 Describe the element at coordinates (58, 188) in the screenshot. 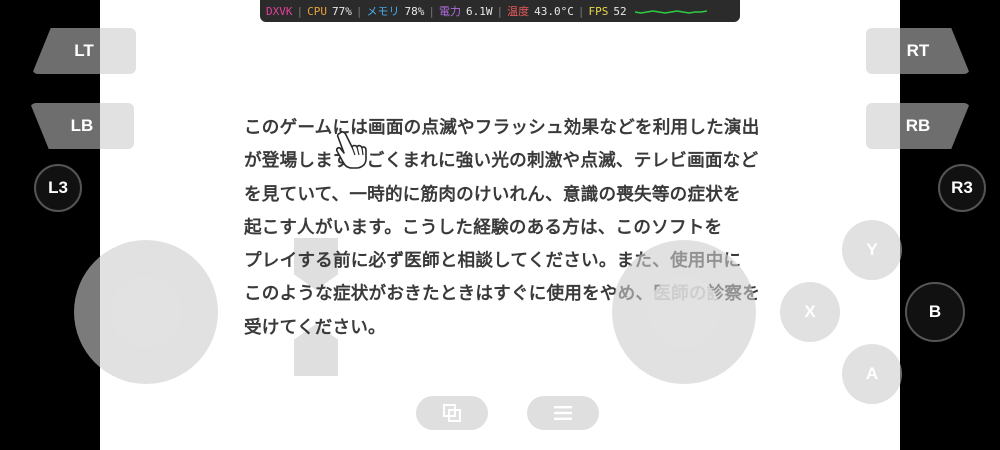

I see `l3-button: L3` at that location.